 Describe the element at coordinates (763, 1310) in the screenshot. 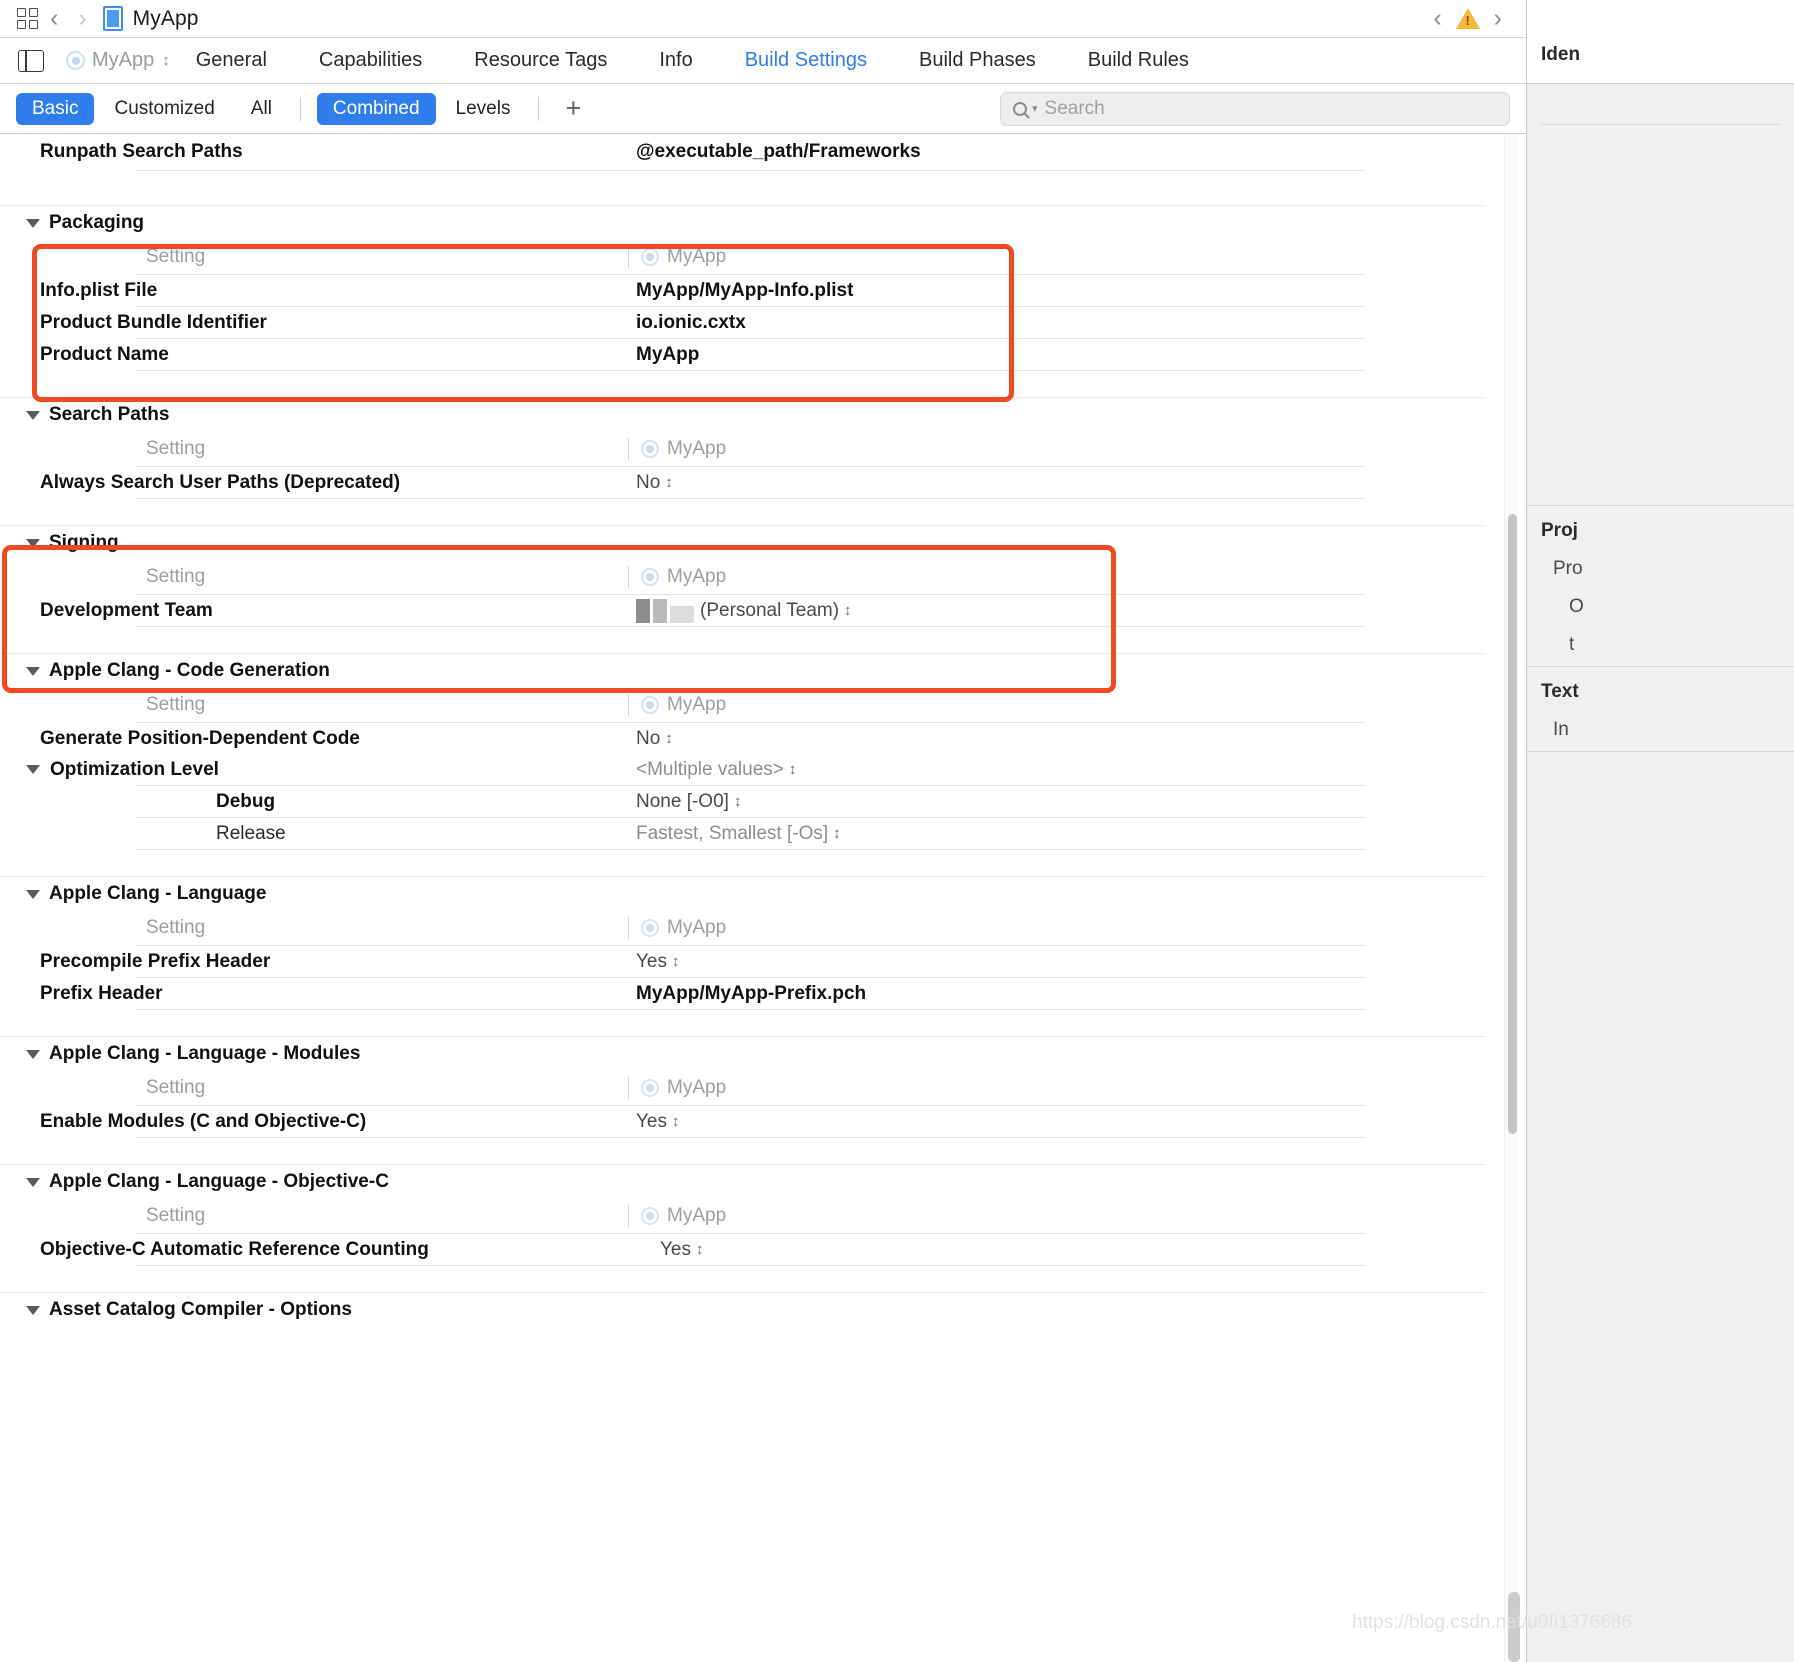

I see `section-header-asset-catalog: Asset Catalog Compiler - Options` at that location.